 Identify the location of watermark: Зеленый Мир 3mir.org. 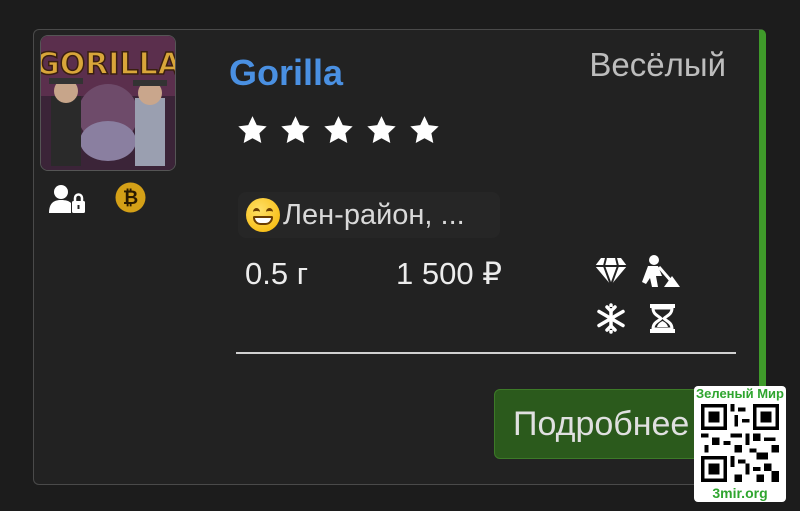
(740, 444).